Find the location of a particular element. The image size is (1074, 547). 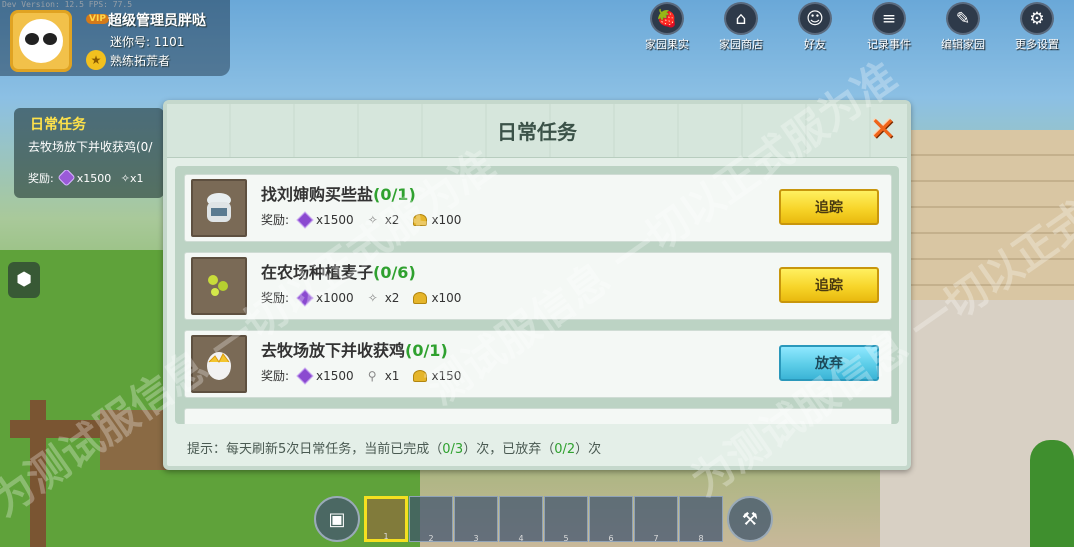

task-title: 在农场种植麦子 is located at coordinates (317, 272).